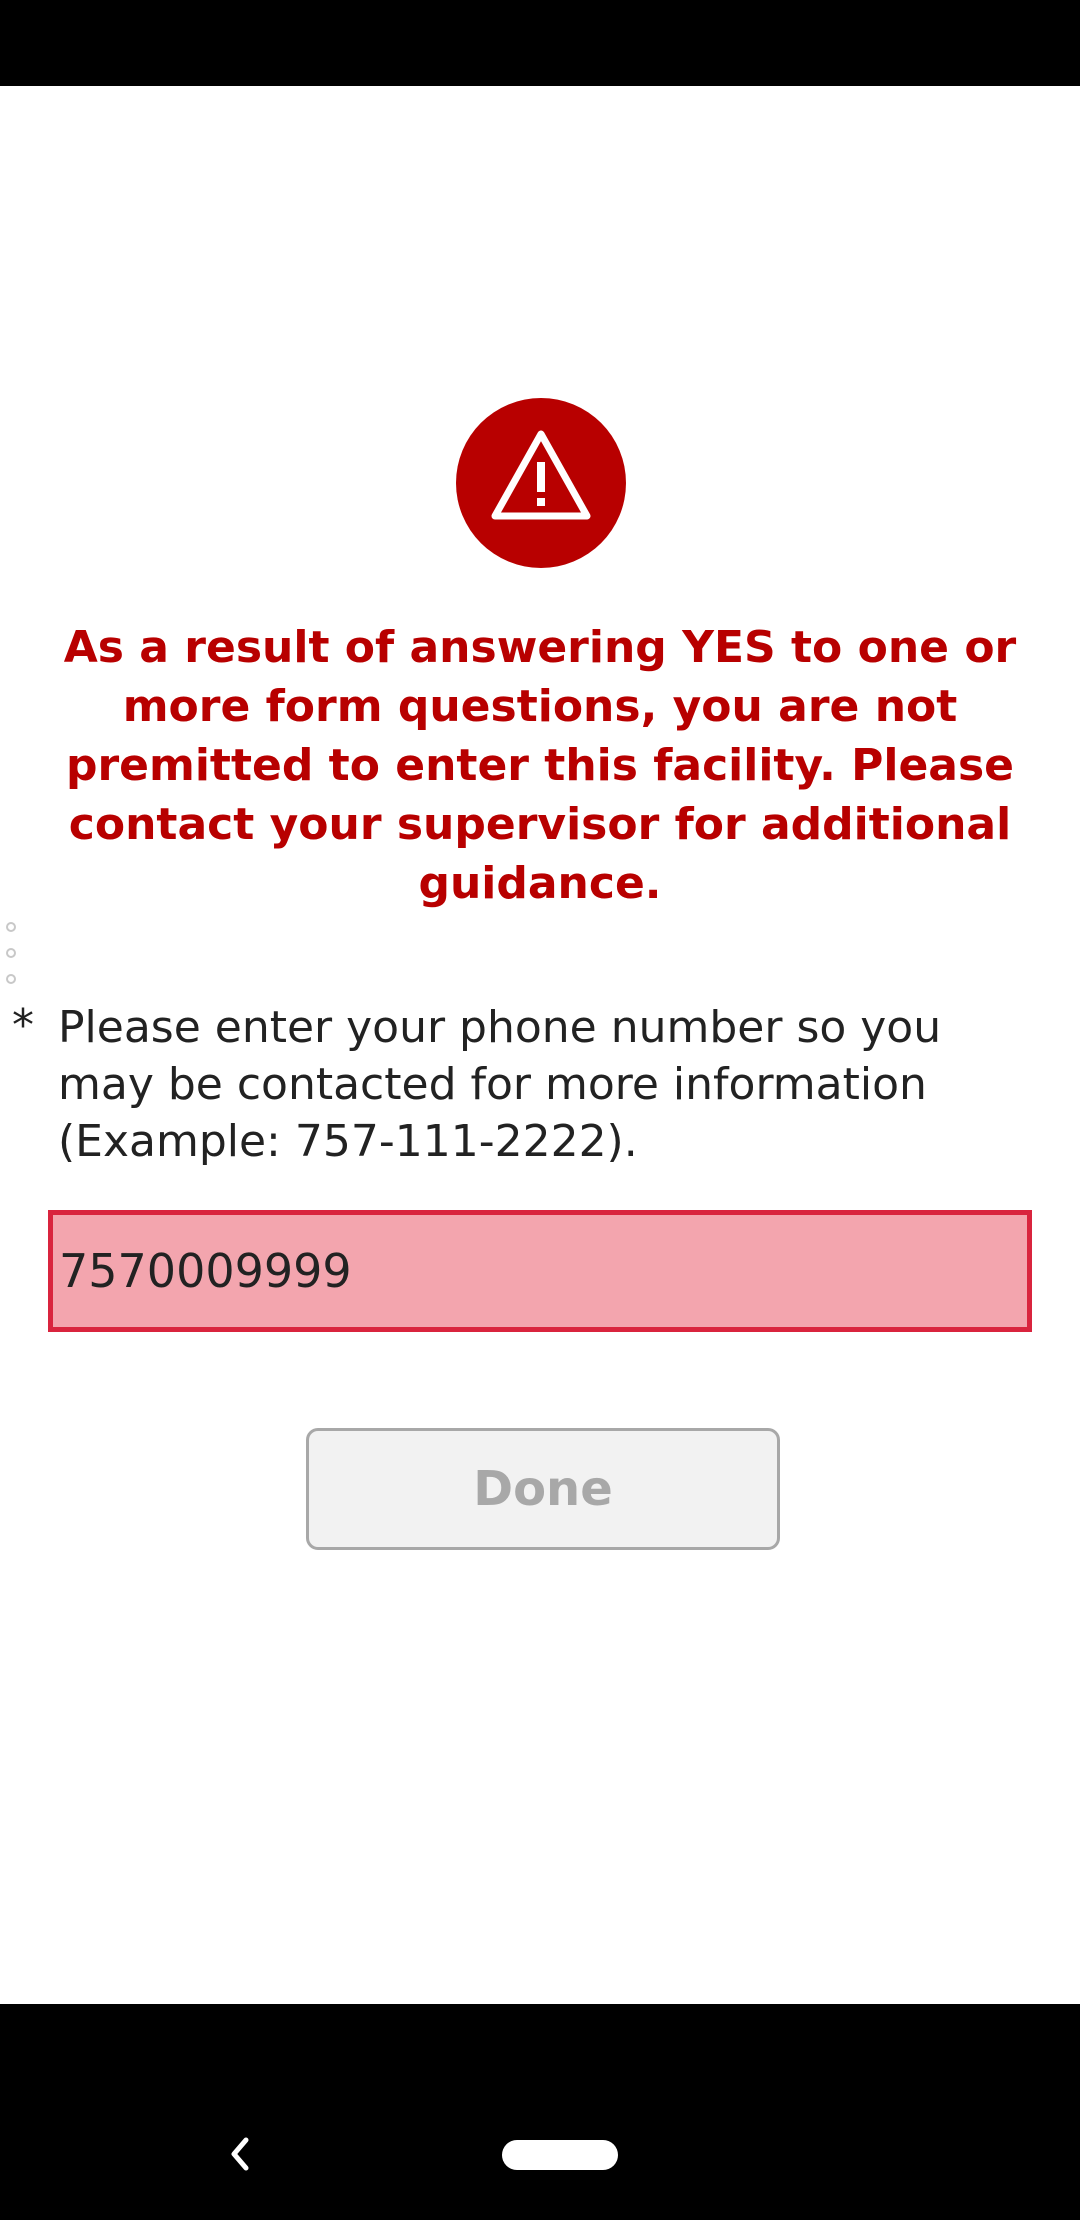 This screenshot has width=1080, height=2220. Describe the element at coordinates (540, 43) in the screenshot. I see `status-bar` at that location.